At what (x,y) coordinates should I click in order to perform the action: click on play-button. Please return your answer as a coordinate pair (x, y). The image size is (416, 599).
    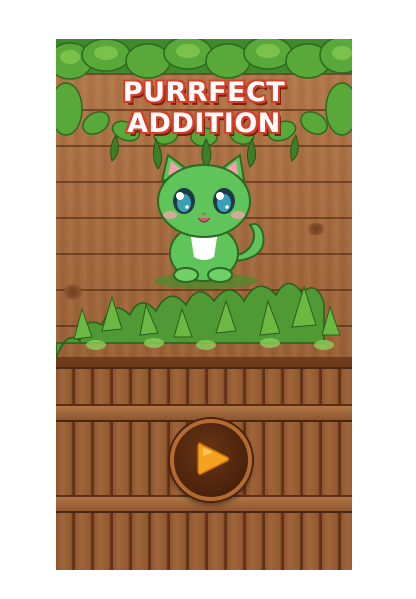
    Looking at the image, I should click on (211, 460).